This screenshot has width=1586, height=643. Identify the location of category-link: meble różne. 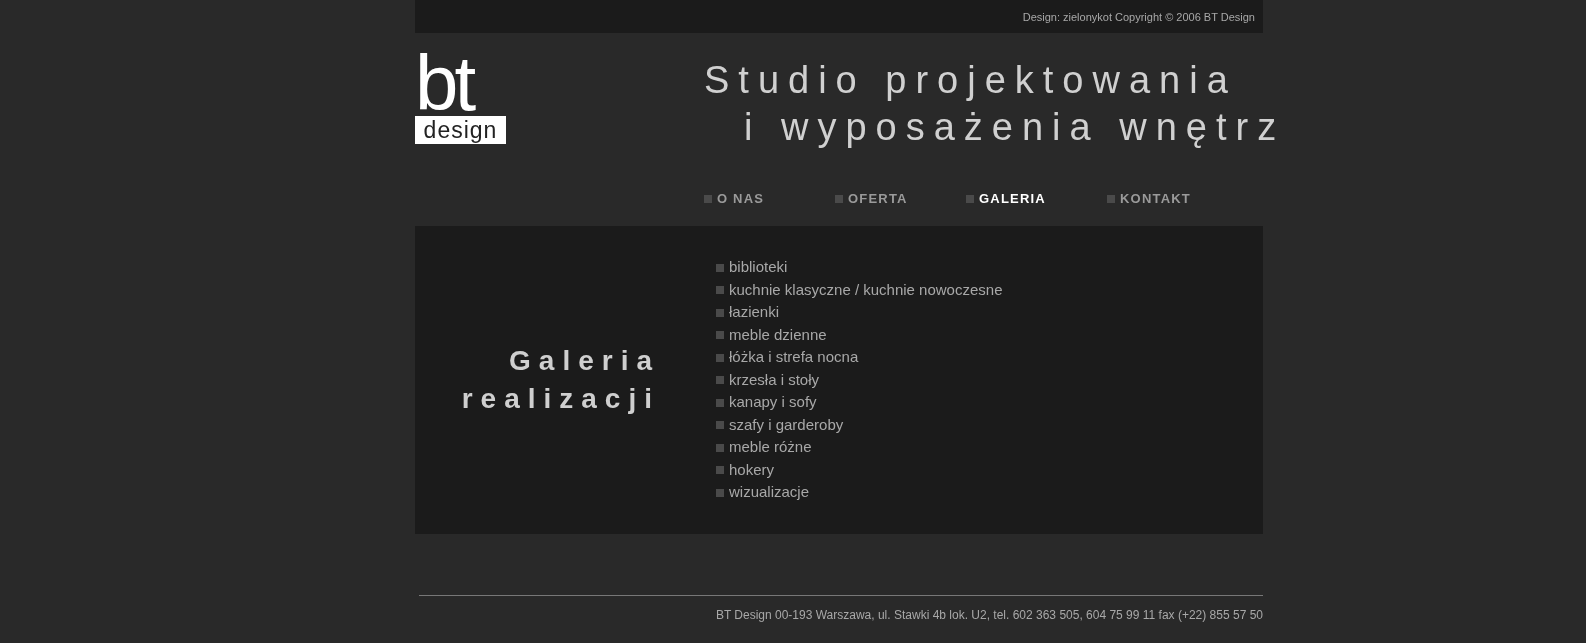
(859, 447).